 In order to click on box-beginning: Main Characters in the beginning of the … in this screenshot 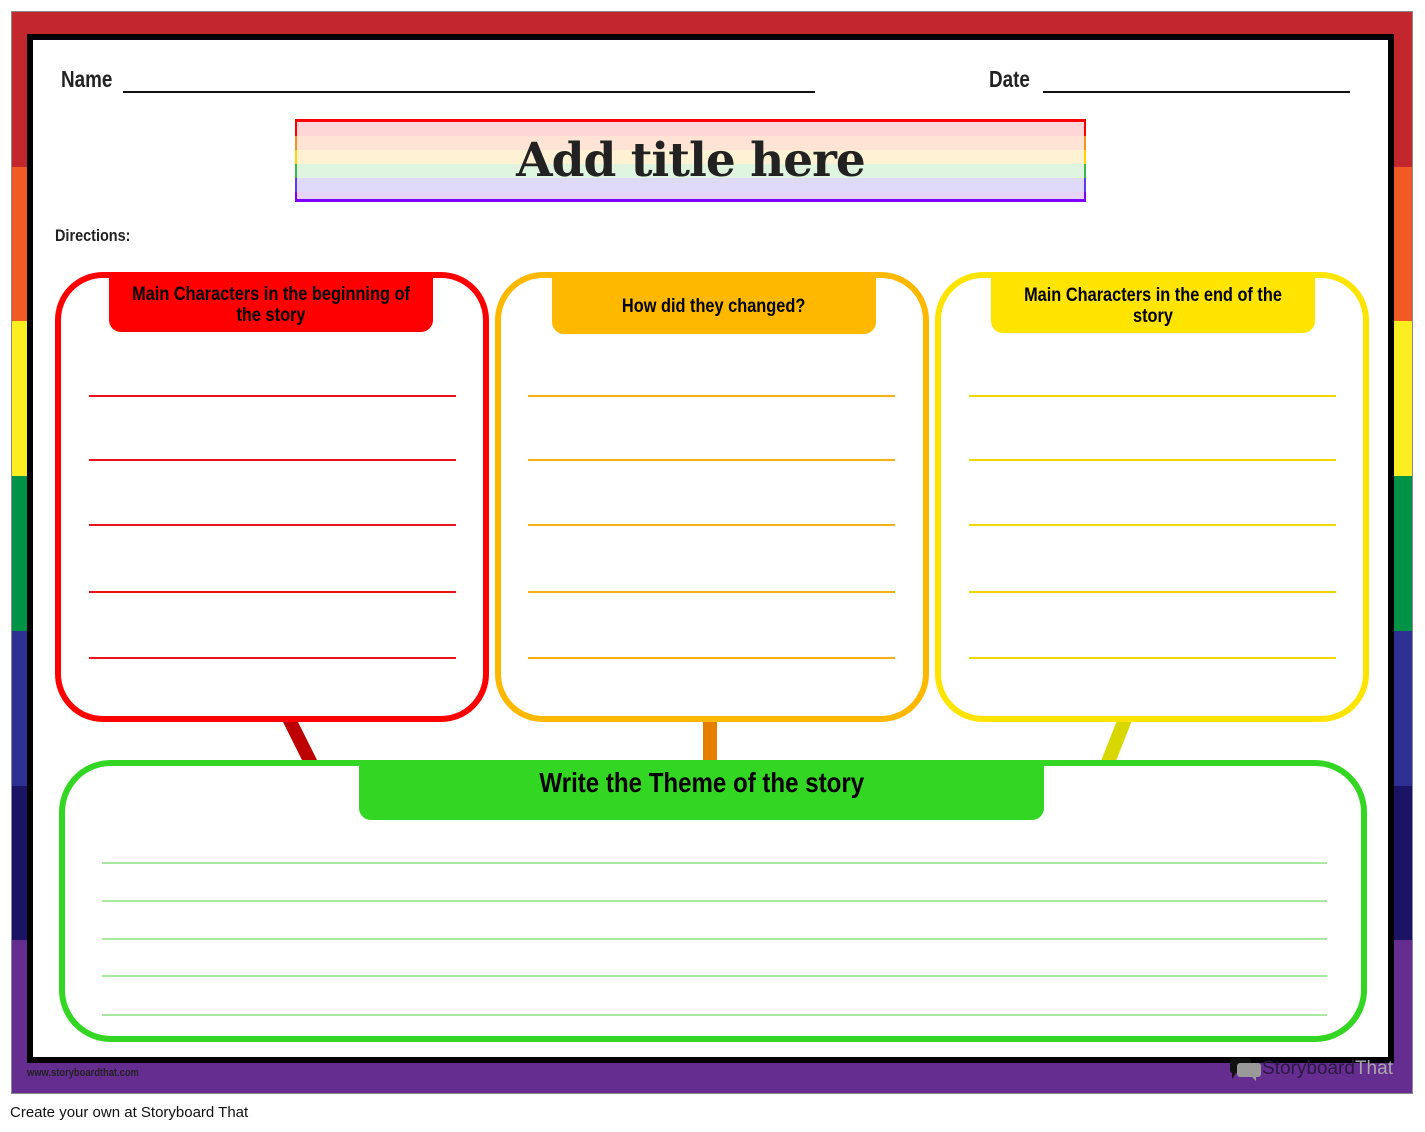, I will do `click(272, 497)`.